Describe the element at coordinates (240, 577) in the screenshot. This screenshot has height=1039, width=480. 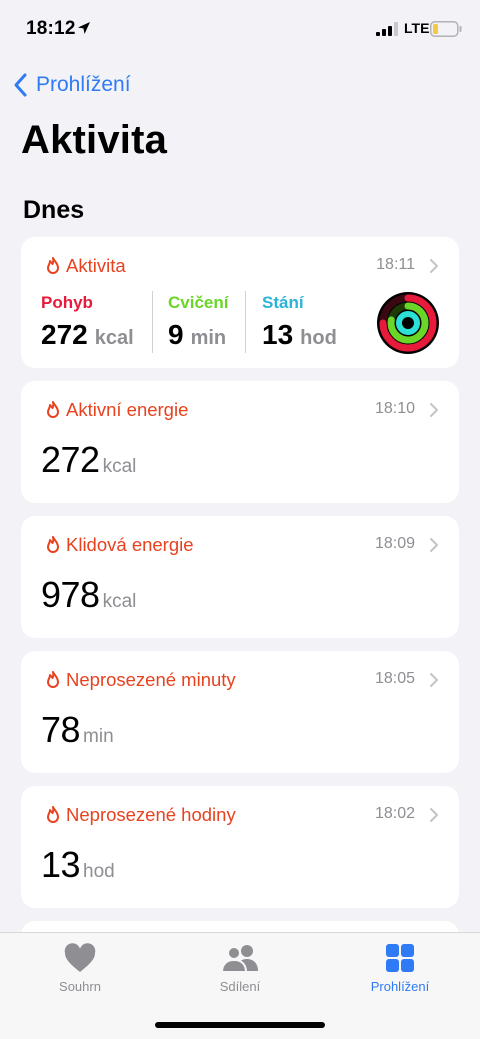
I see `metric-card: Klidová energie 18:09 978 kcal` at that location.